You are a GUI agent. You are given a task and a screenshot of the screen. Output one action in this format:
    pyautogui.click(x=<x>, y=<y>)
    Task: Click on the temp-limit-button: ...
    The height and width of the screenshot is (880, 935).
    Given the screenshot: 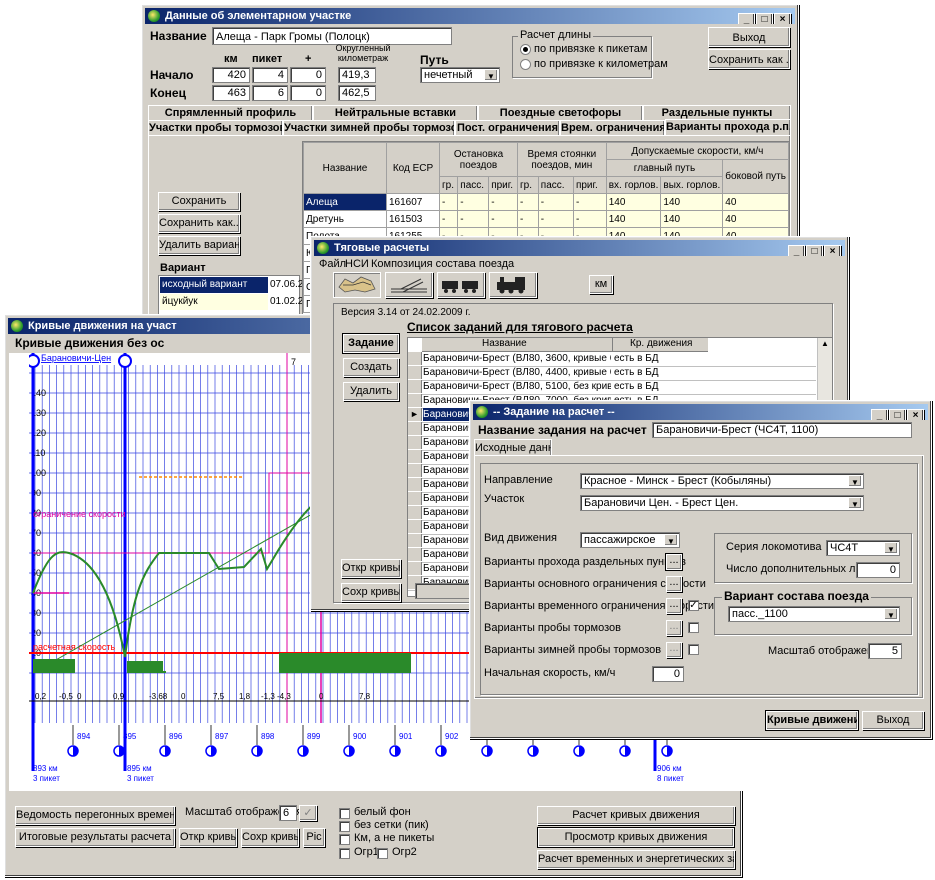 What is the action you would take?
    pyautogui.click(x=674, y=606)
    